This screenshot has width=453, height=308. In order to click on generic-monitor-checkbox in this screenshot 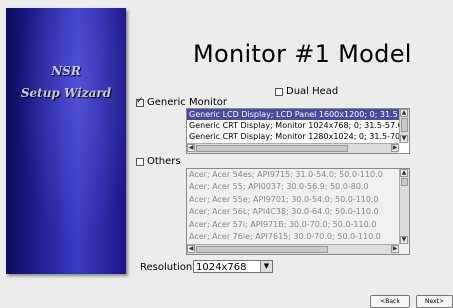, I will do `click(140, 101)`.